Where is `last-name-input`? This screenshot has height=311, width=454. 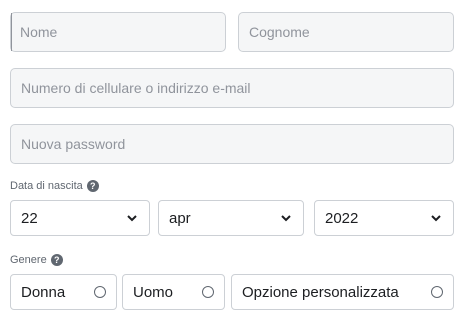
last-name-input is located at coordinates (346, 32).